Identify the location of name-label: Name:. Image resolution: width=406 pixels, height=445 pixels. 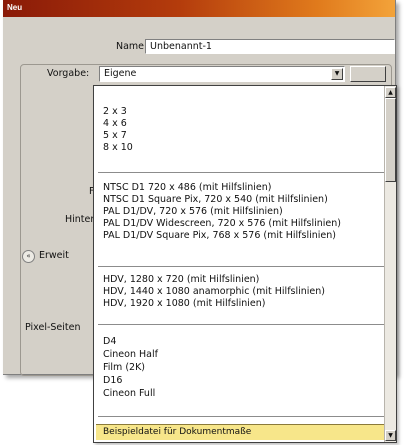
(132, 46).